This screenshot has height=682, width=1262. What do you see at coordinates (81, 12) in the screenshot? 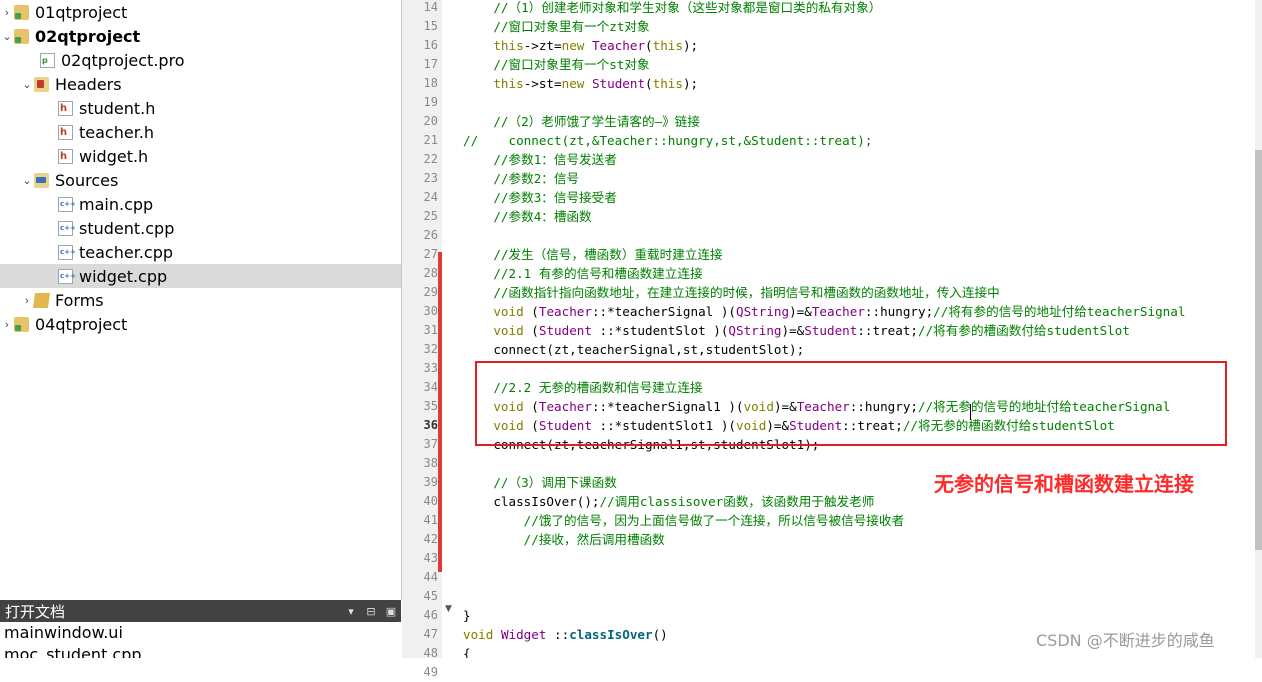
I see `tree-item-label: 01qtproject` at bounding box center [81, 12].